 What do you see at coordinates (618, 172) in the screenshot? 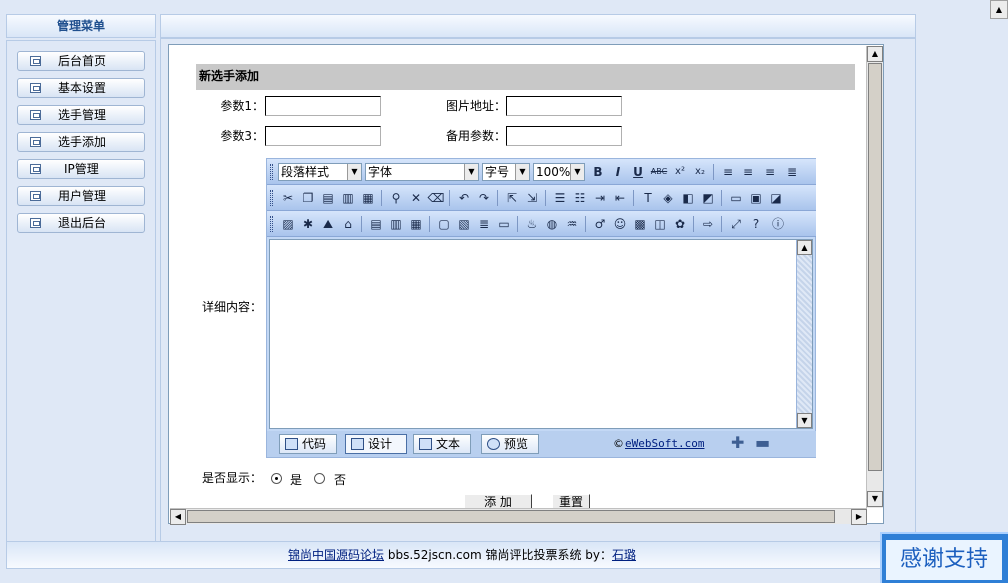
I see `italic-button: I` at bounding box center [618, 172].